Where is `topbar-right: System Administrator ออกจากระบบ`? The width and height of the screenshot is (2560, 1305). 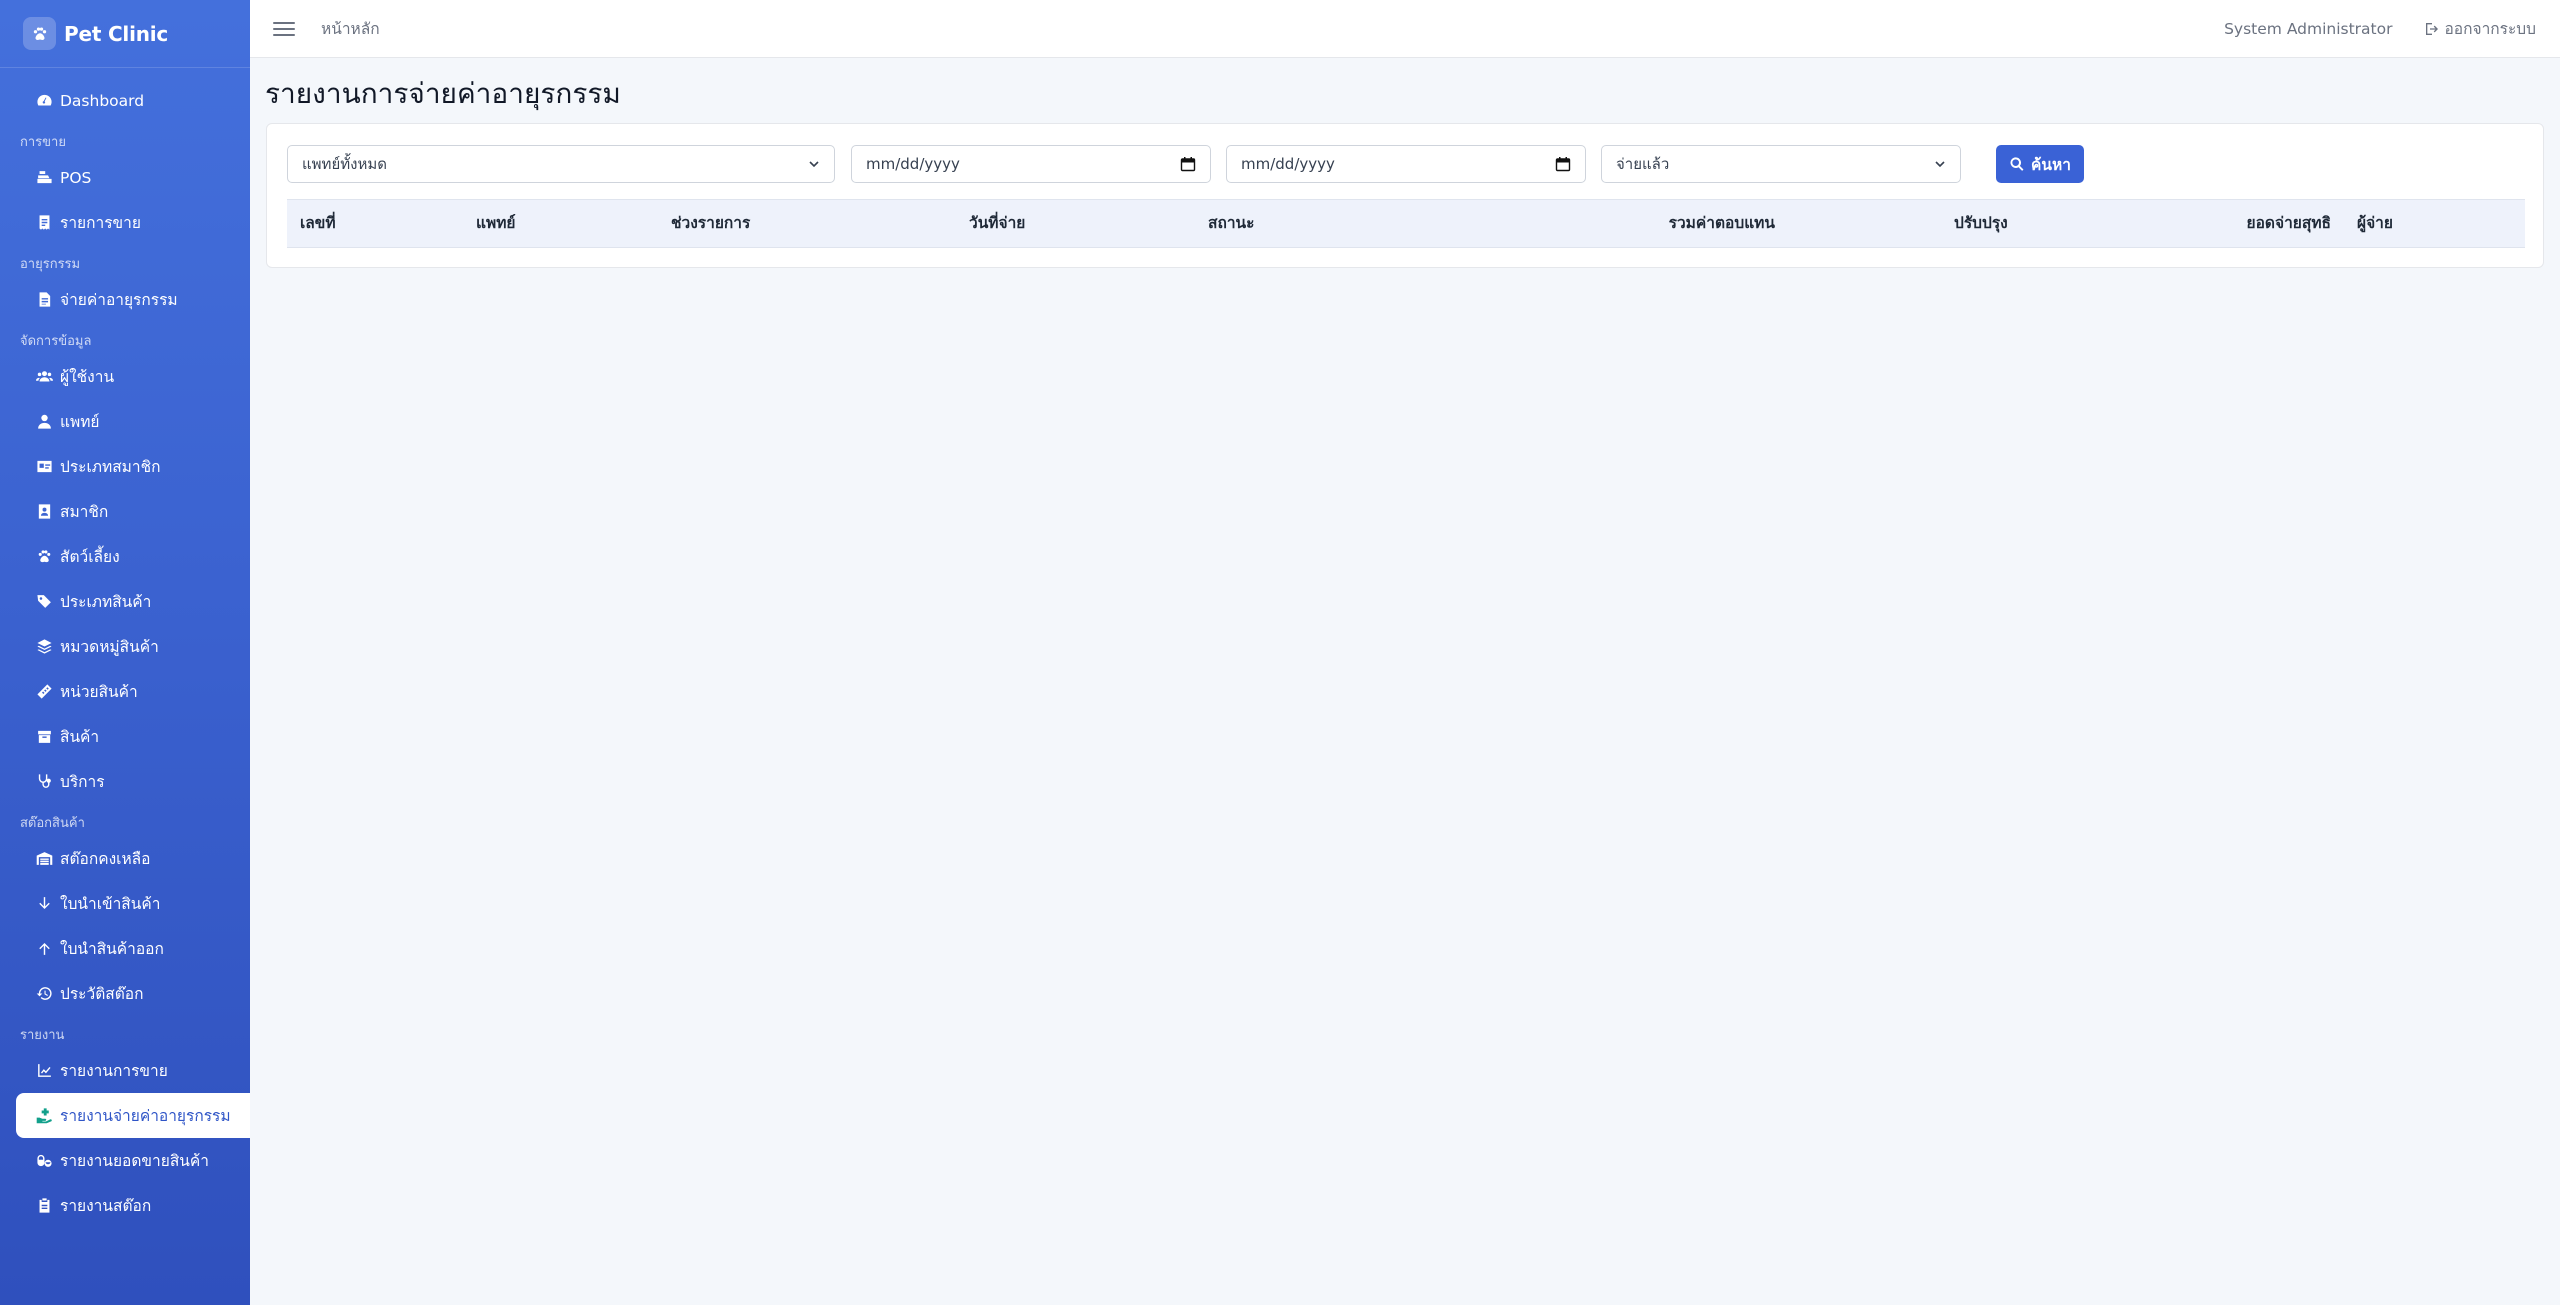 topbar-right: System Administrator ออกจากระบบ is located at coordinates (2380, 28).